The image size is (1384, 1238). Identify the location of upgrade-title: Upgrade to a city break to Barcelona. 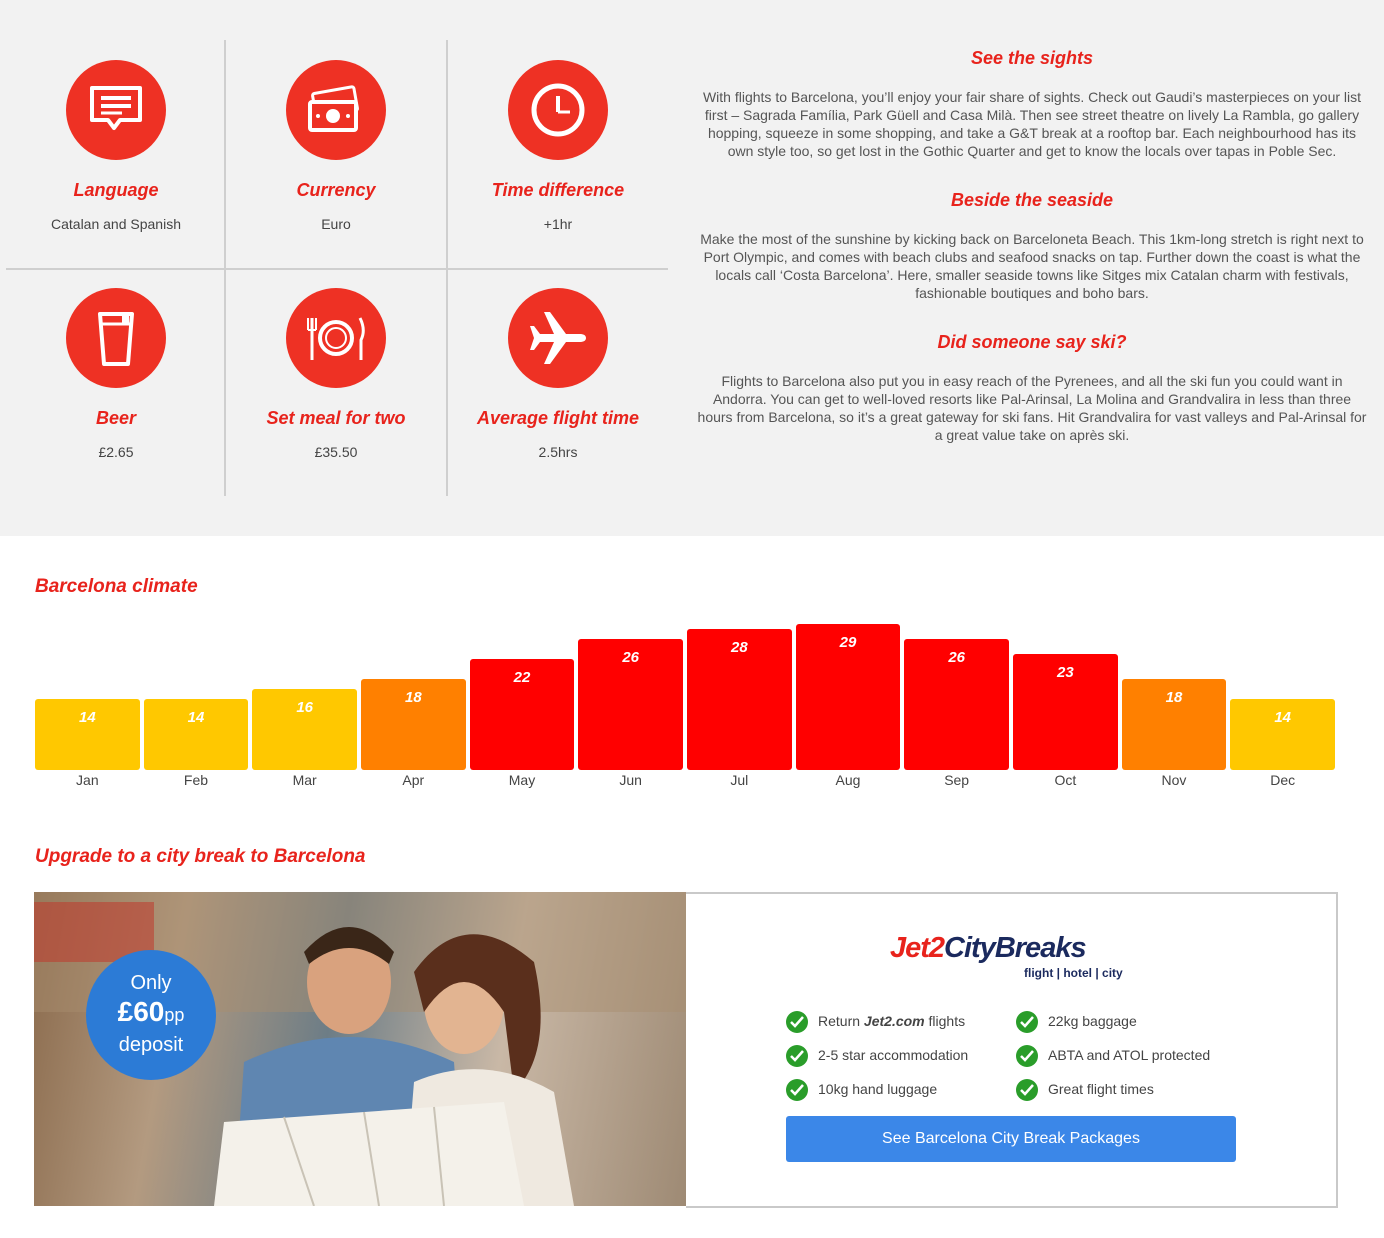
(200, 856).